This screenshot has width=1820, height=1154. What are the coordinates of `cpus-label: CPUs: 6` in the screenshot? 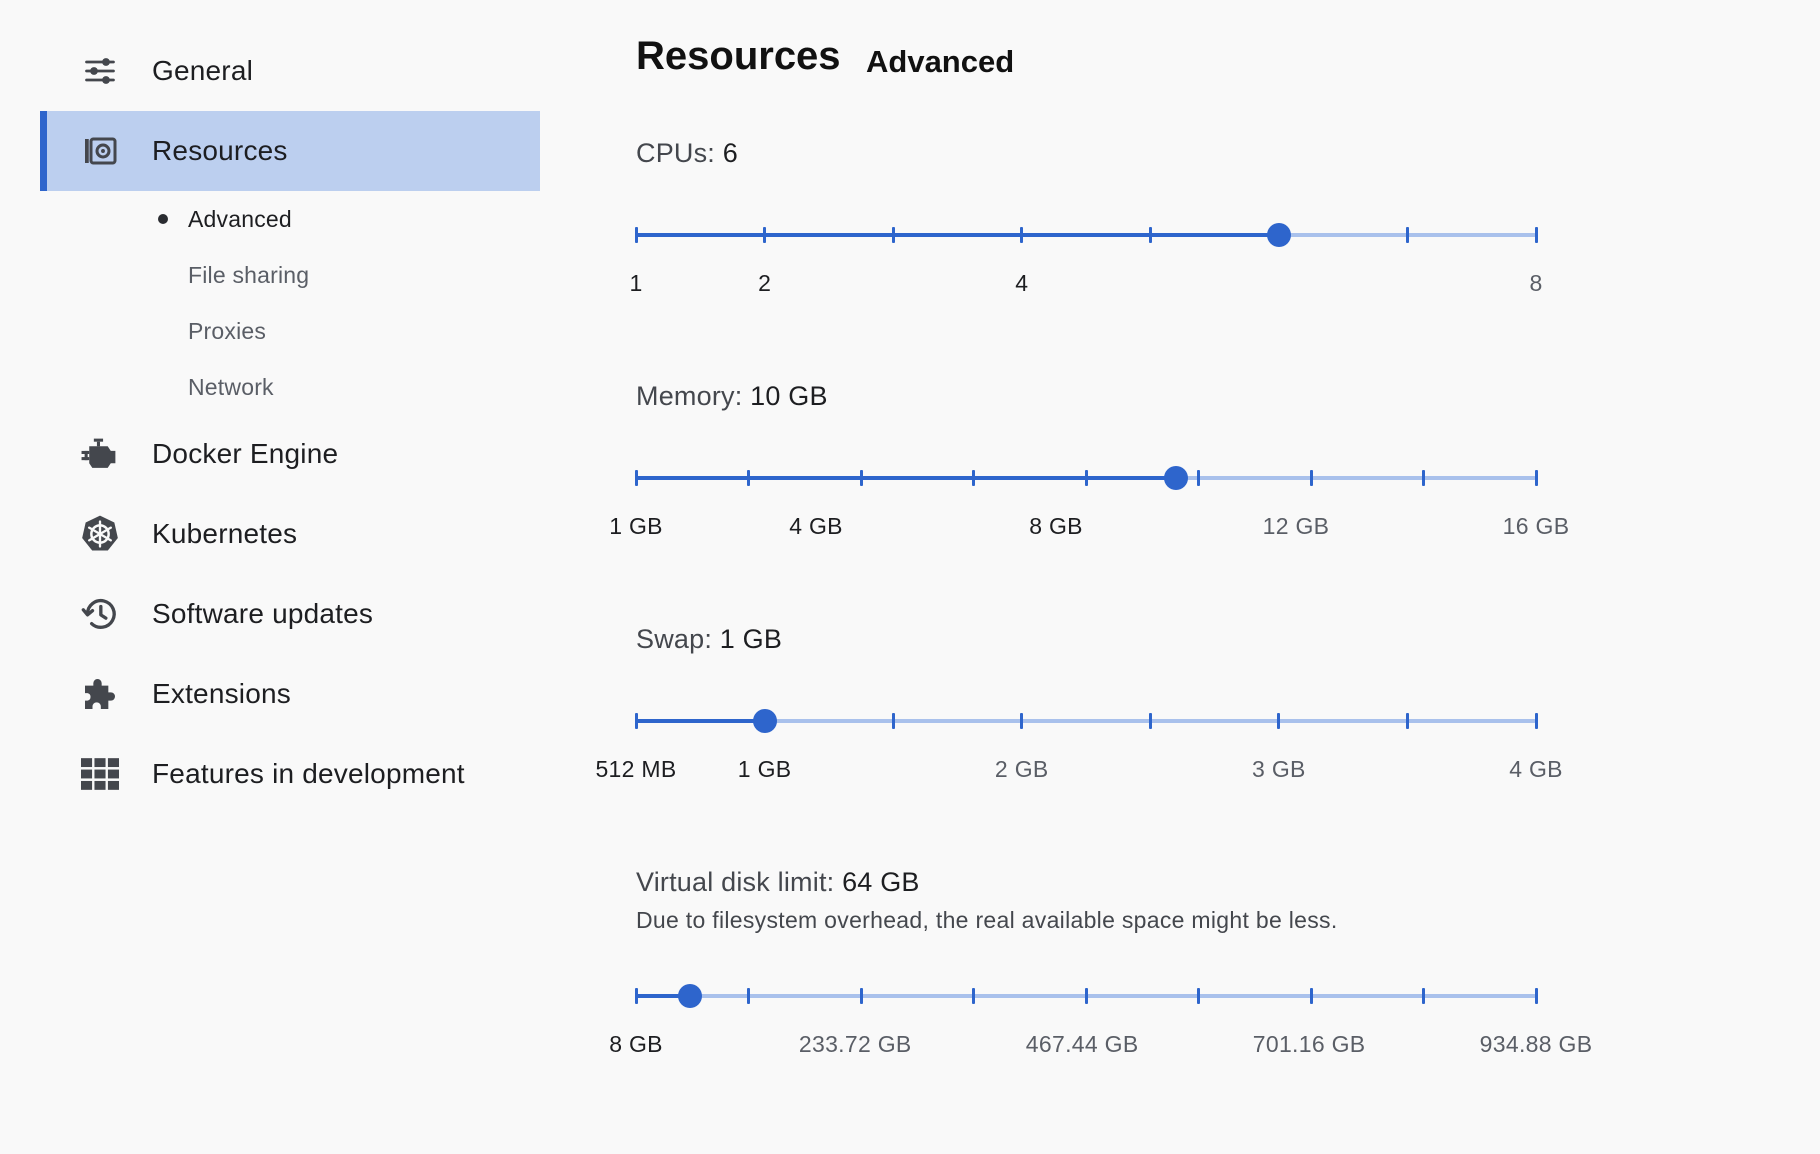 It's located at (687, 153).